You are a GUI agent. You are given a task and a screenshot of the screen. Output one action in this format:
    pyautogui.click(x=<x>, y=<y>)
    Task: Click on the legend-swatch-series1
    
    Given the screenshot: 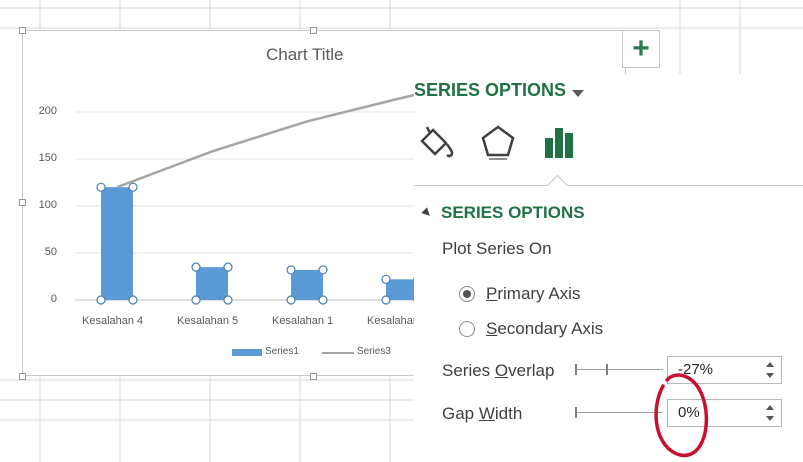 What is the action you would take?
    pyautogui.click(x=247, y=352)
    